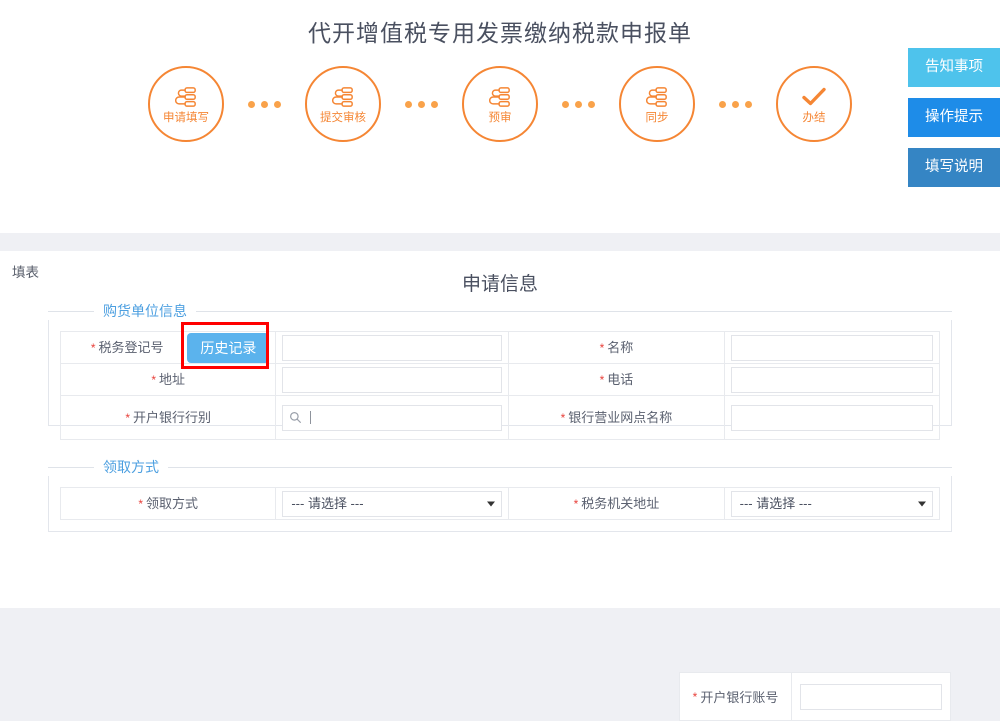 The height and width of the screenshot is (721, 1000). I want to click on company-name-input, so click(831, 347).